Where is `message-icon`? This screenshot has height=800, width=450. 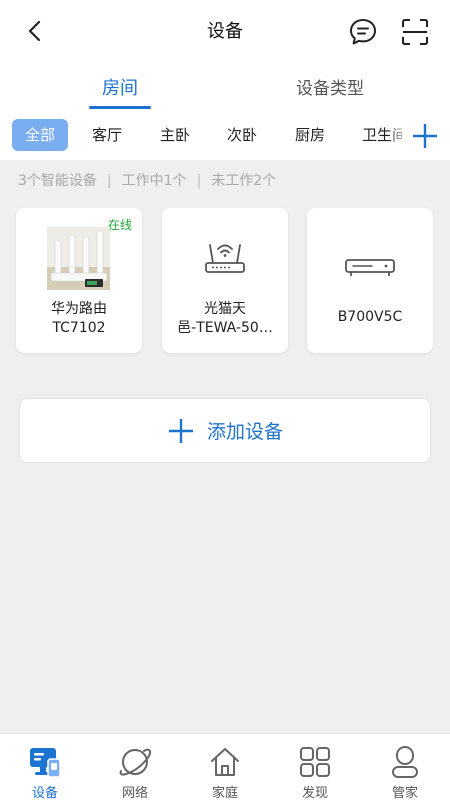 message-icon is located at coordinates (363, 32).